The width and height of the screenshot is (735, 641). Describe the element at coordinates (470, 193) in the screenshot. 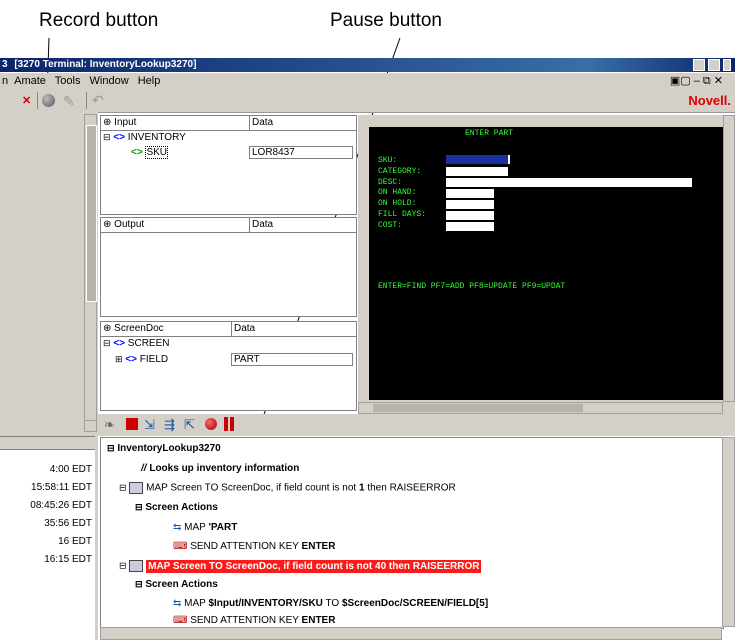

I see `on-hand-field` at that location.